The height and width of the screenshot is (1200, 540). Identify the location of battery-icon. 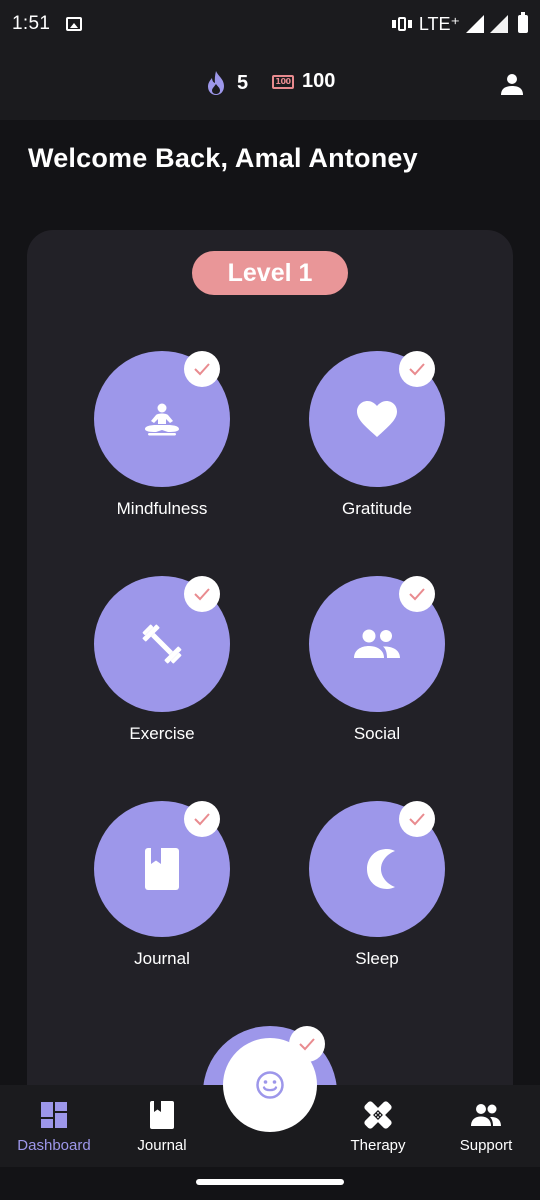
(523, 22).